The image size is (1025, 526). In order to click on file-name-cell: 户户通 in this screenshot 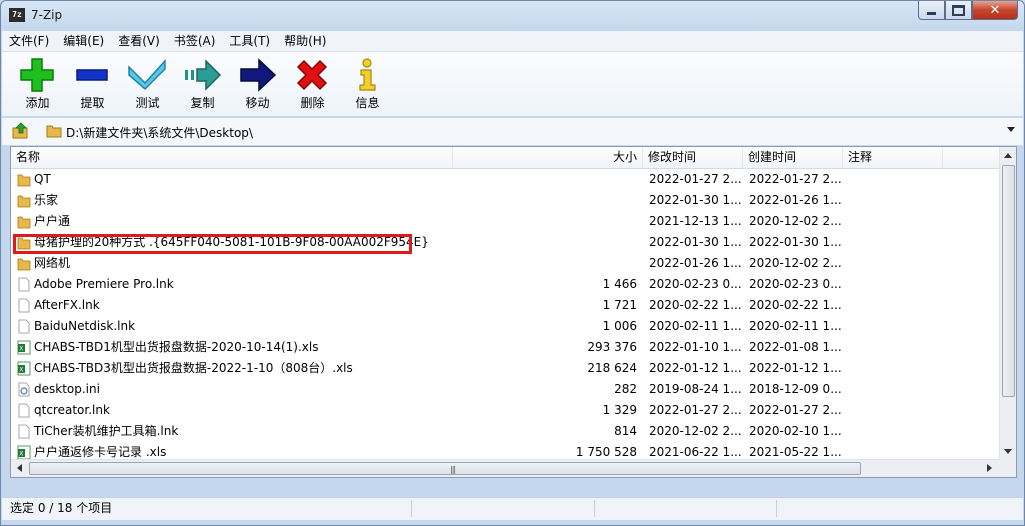, I will do `click(232, 221)`.